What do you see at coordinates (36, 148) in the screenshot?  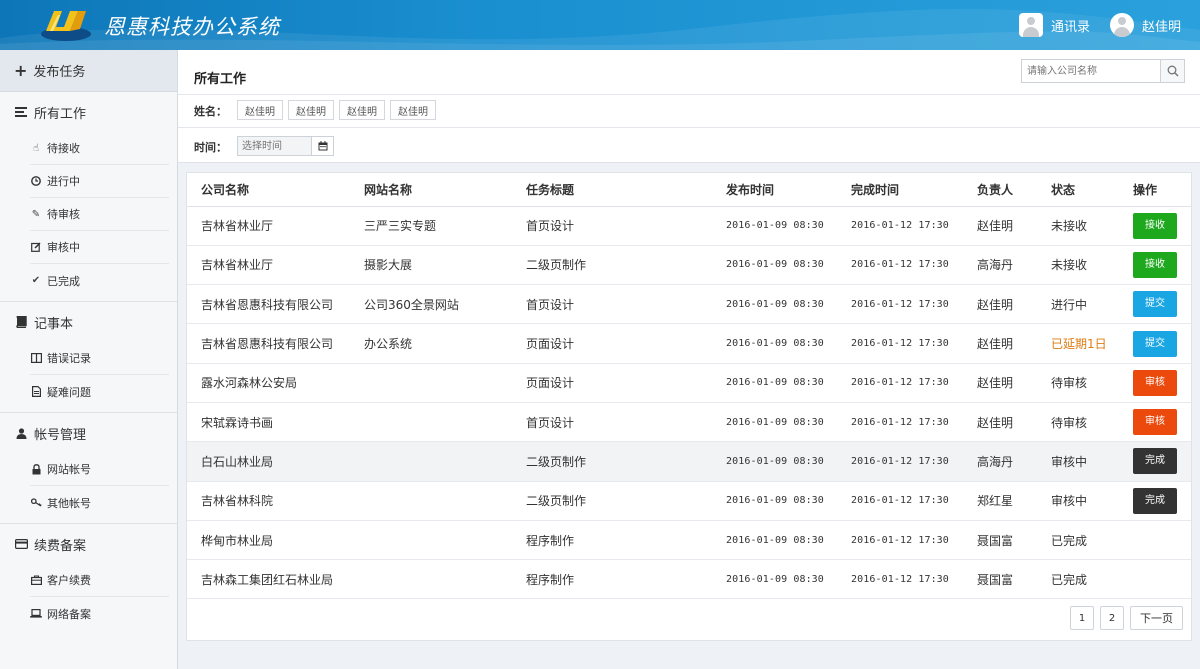 I see `hand-pointer-icon: ☝` at bounding box center [36, 148].